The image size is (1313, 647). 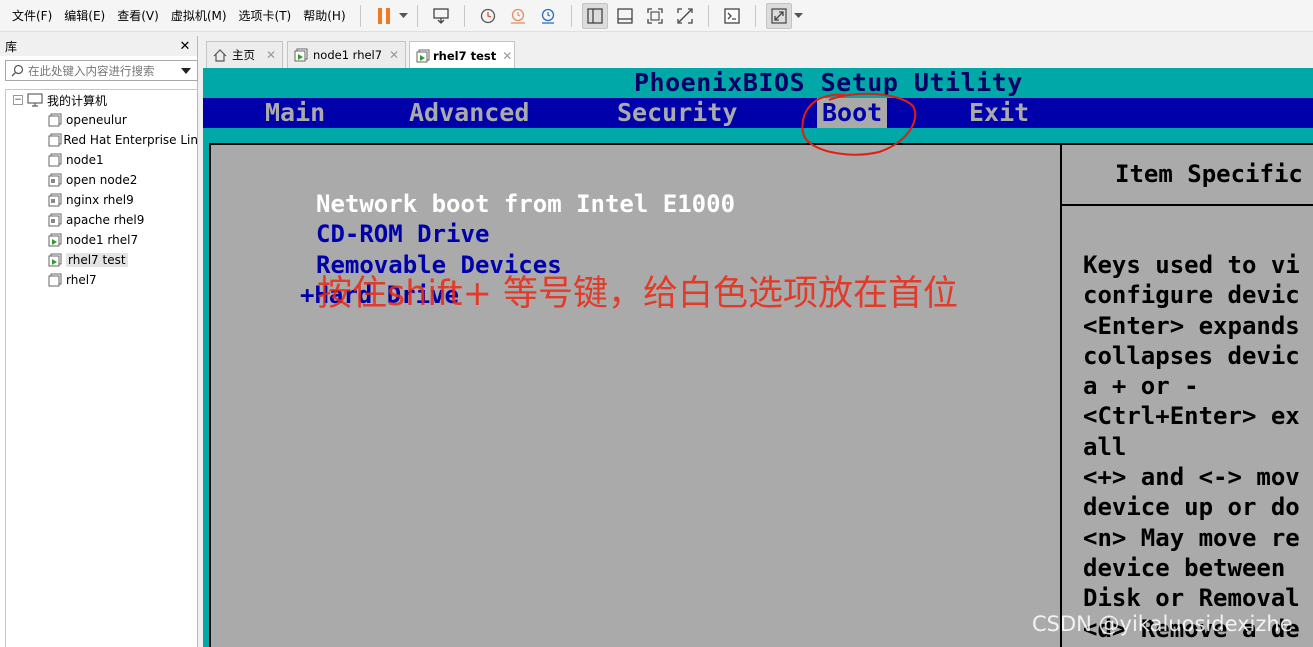 I want to click on snapshot-manager-button, so click(x=548, y=16).